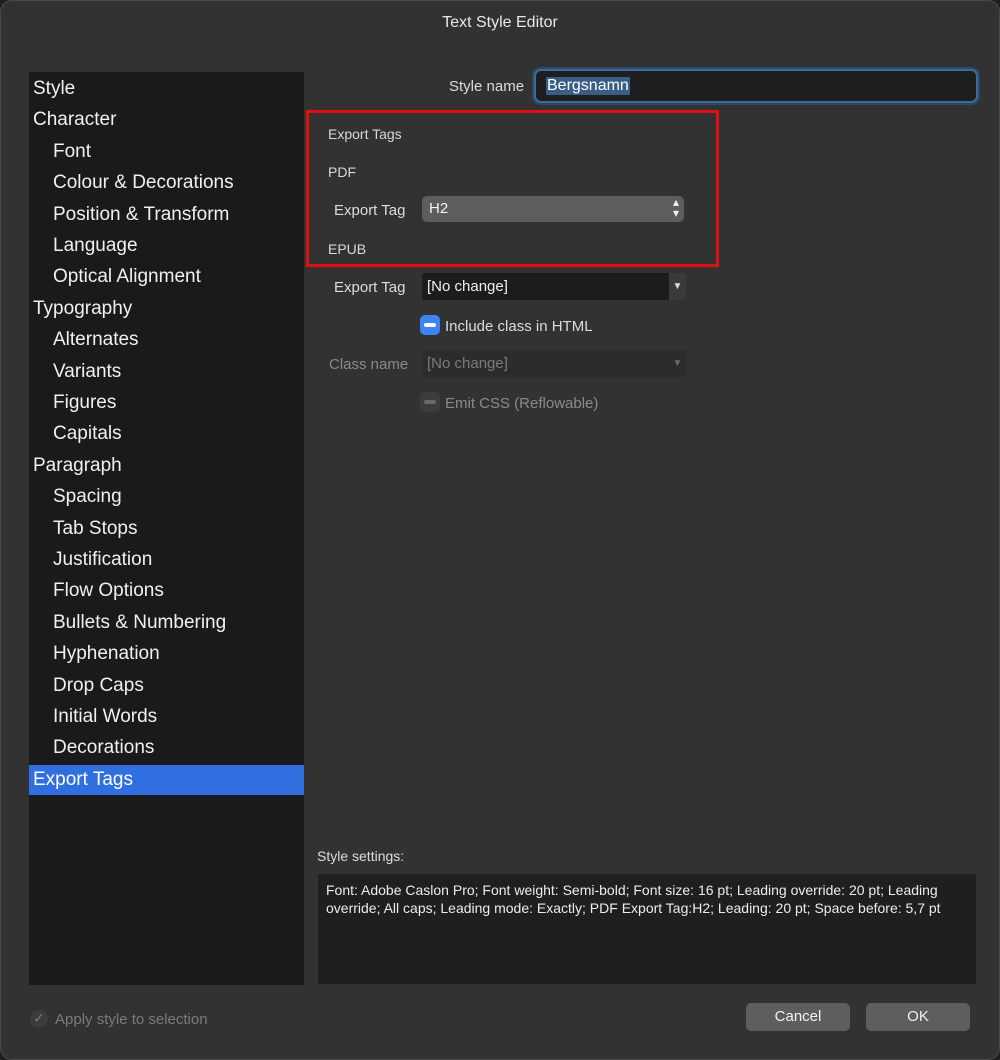 The height and width of the screenshot is (1060, 1000). What do you see at coordinates (467, 363) in the screenshot?
I see `class-name-value: [No change]` at bounding box center [467, 363].